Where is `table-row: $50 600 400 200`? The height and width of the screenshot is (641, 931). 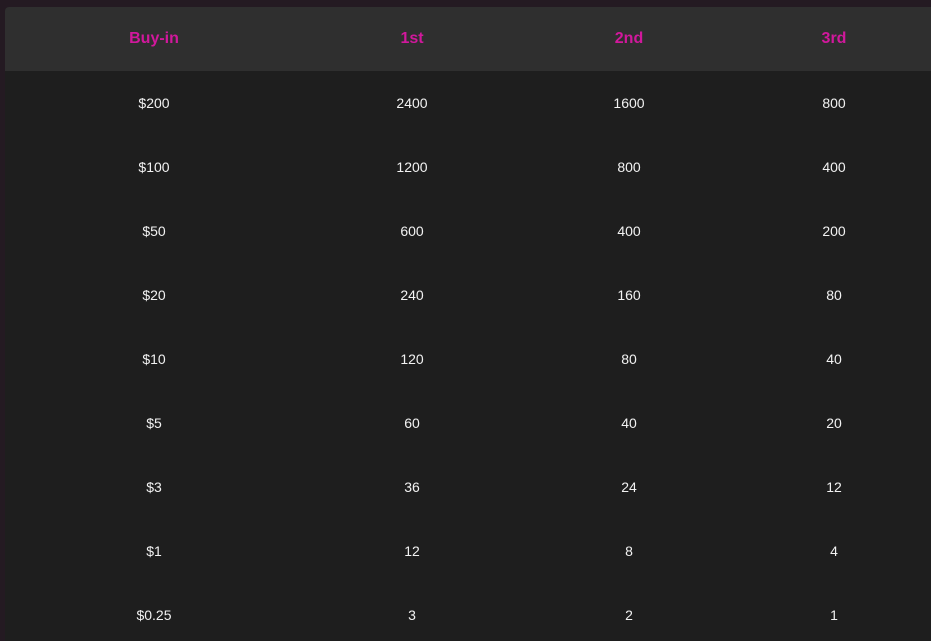 table-row: $50 600 400 200 is located at coordinates (468, 231).